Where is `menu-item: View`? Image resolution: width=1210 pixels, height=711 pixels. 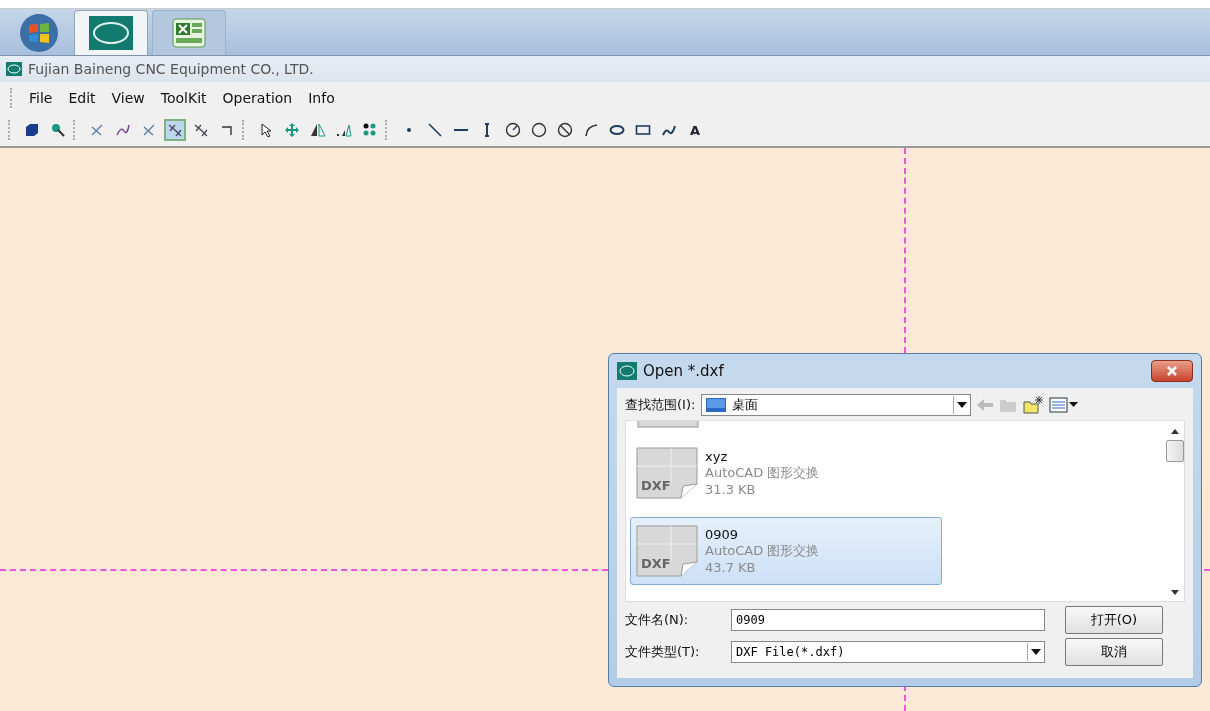
menu-item: View is located at coordinates (128, 98).